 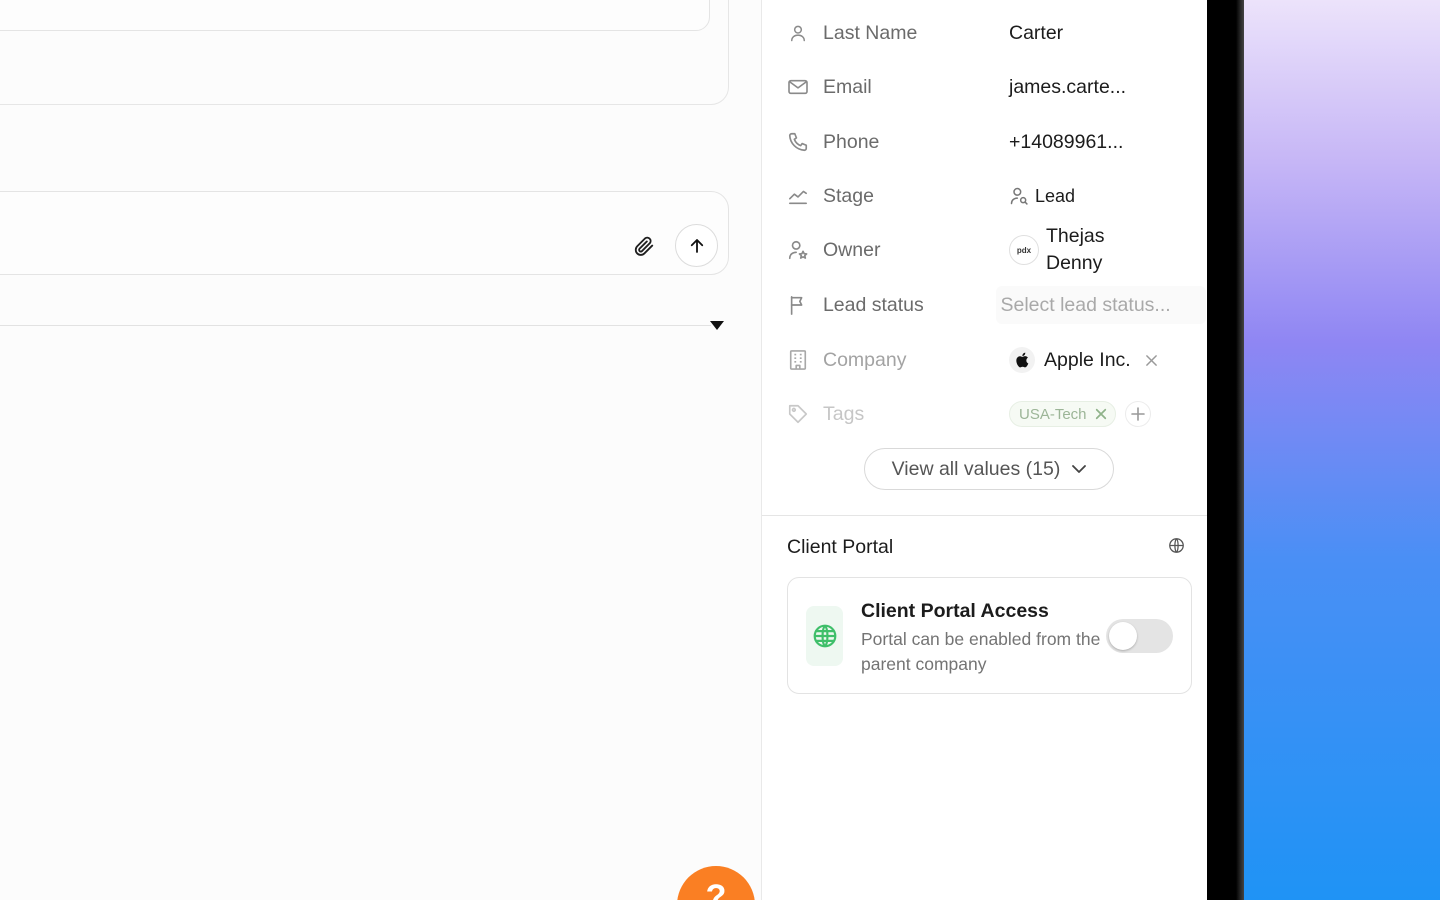 I want to click on view-all-values-button: View all values (15), so click(x=989, y=469).